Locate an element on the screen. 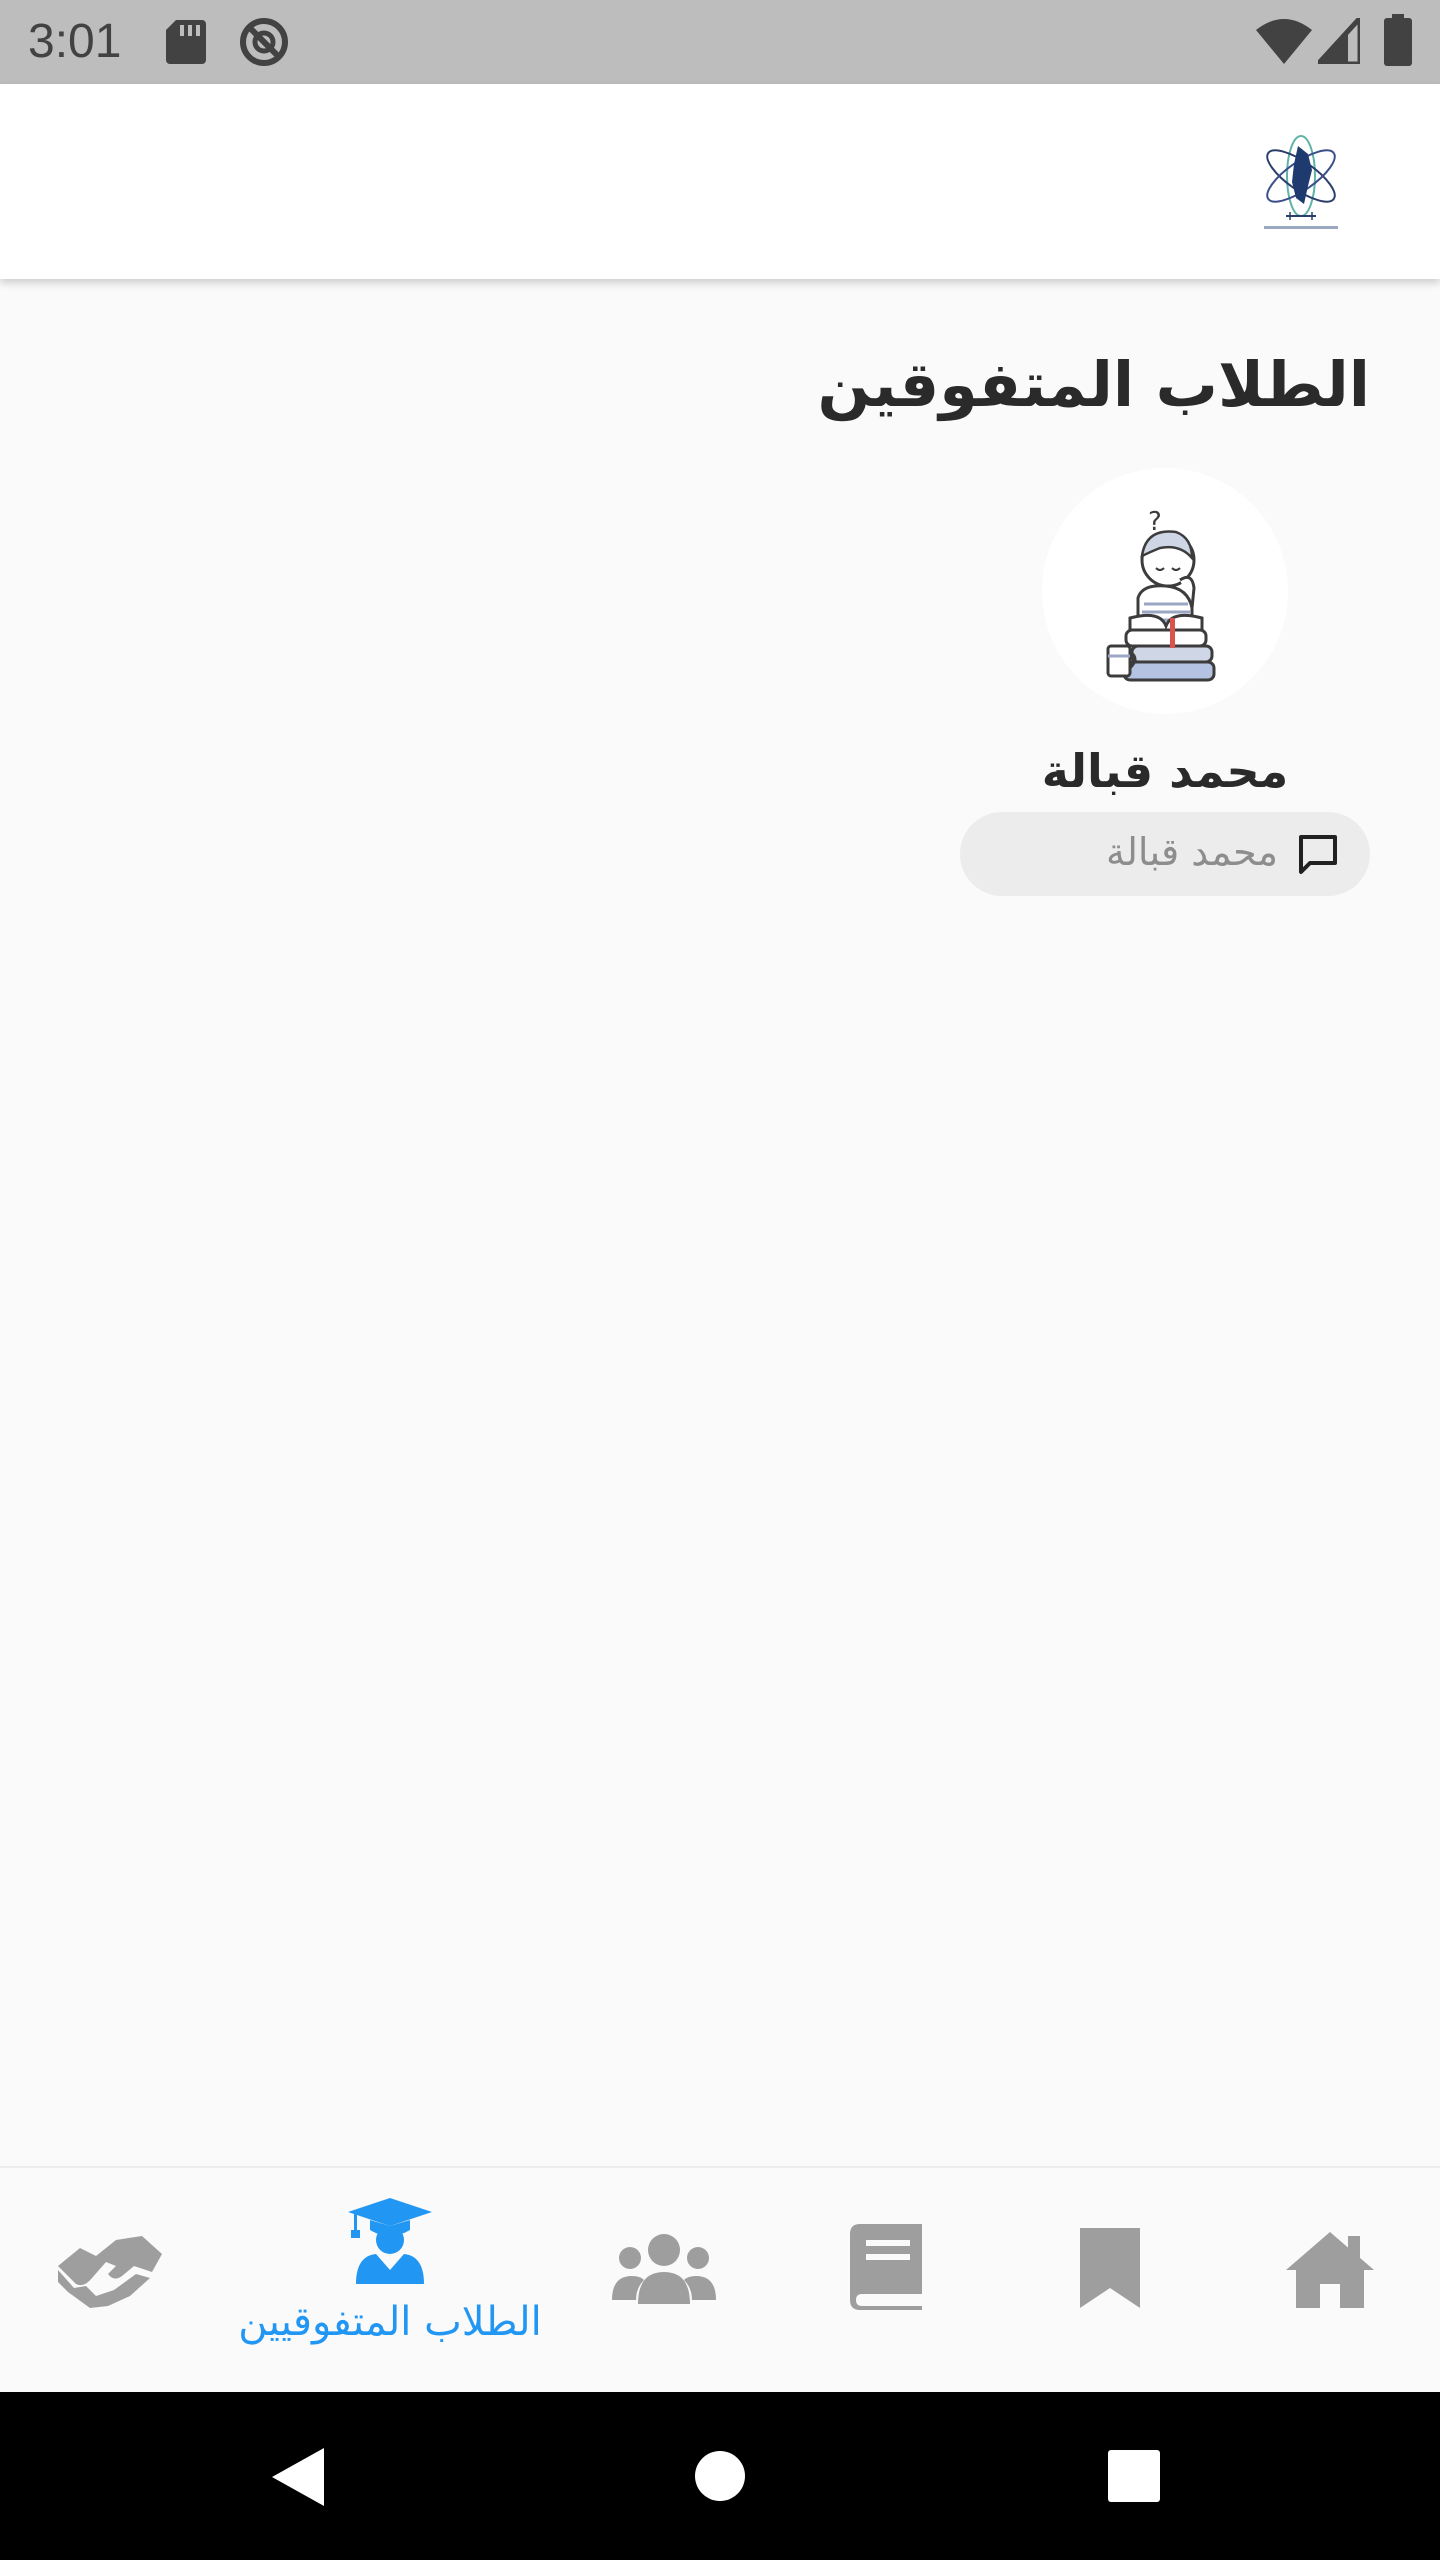  status-time: 3:01 is located at coordinates (75, 41).